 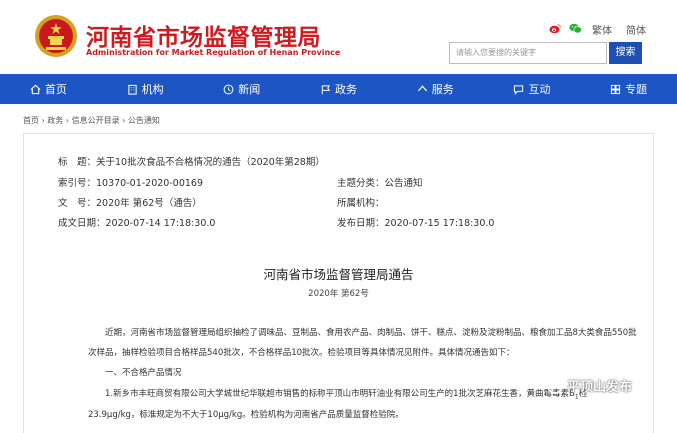 I want to click on meta-category: 主题分类：公告通知, so click(x=380, y=183).